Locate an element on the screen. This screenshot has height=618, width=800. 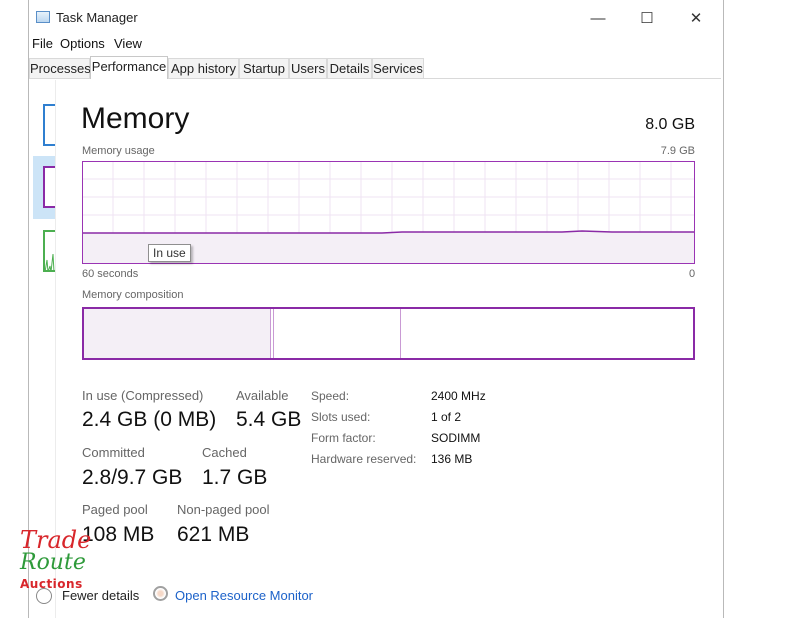
logo-line-1: Trade is located at coordinates (56, 540).